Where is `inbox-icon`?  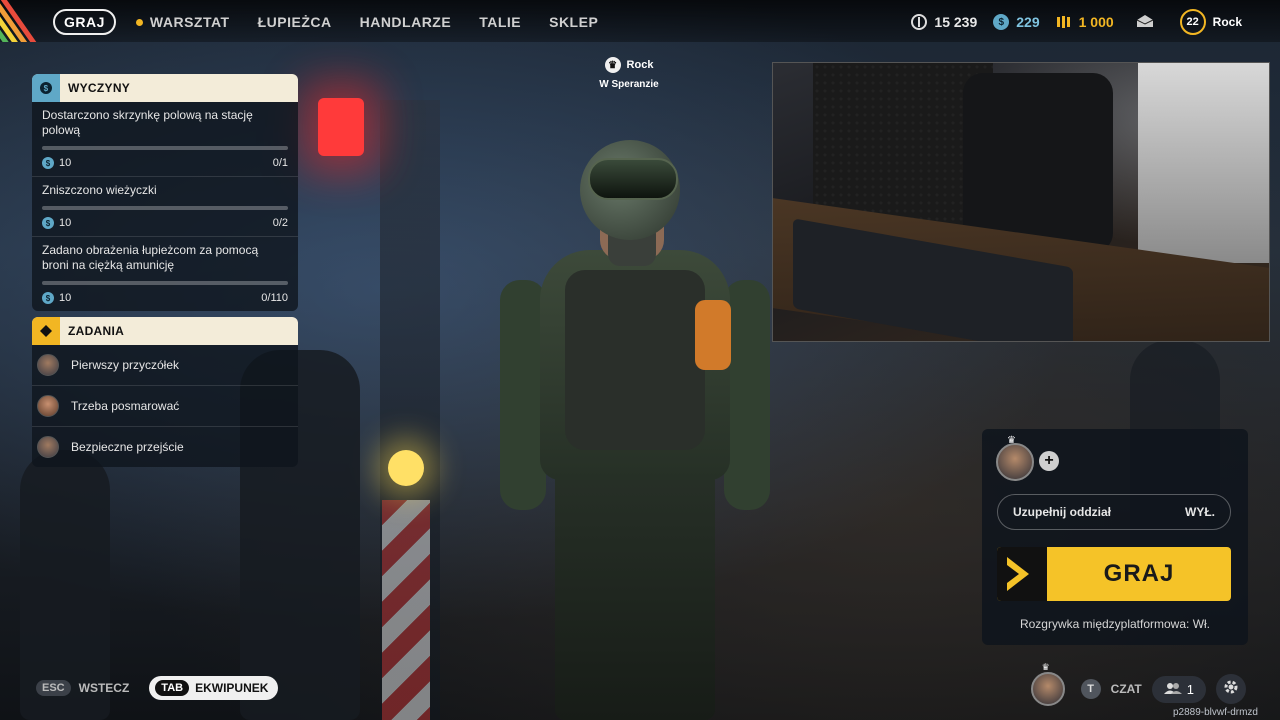
inbox-icon is located at coordinates (1145, 22).